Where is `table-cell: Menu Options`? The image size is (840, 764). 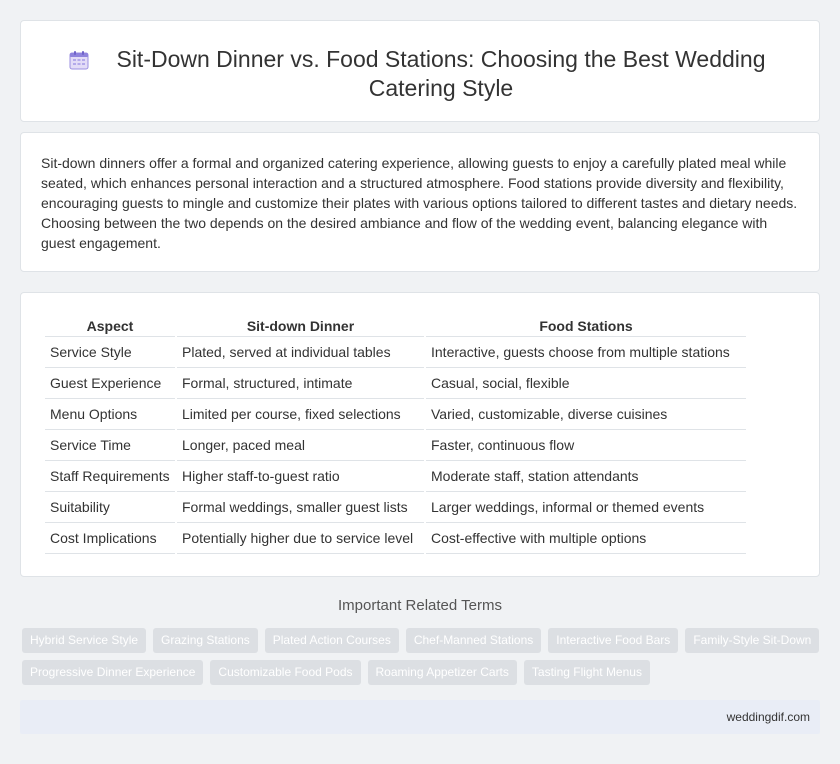
table-cell: Menu Options is located at coordinates (110, 414).